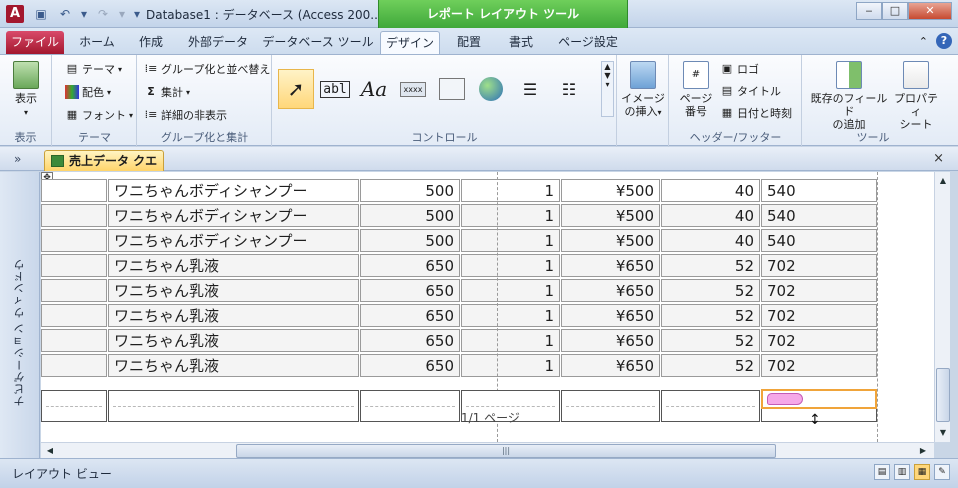 Image resolution: width=958 pixels, height=488 pixels. Describe the element at coordinates (607, 89) in the screenshot. I see `gallery-scroll: ▲ ▼ ▾` at that location.